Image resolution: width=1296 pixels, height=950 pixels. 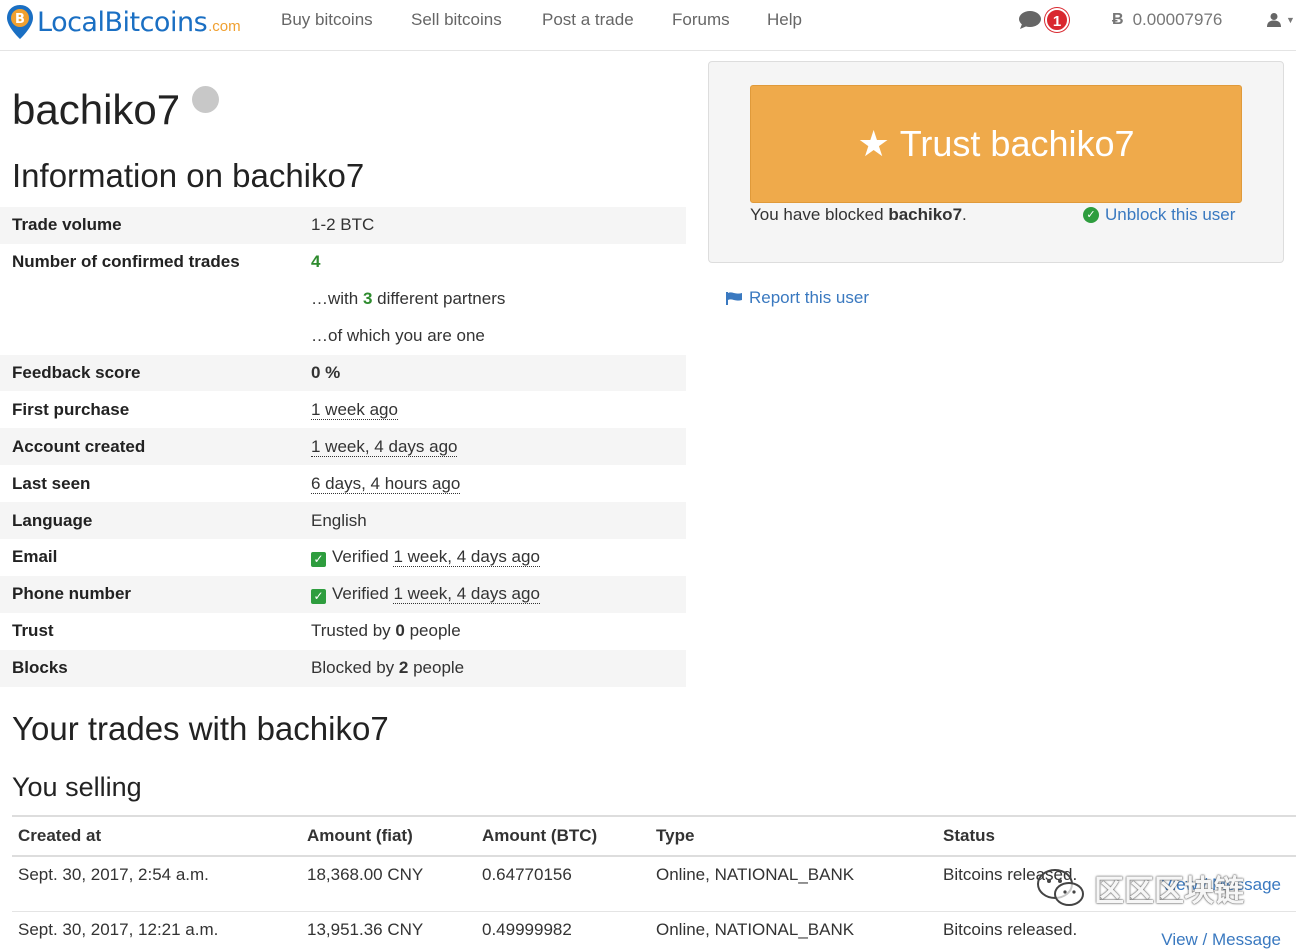 What do you see at coordinates (466, 594) in the screenshot?
I see `phone-verified-when: 1 week, 4 days ago` at bounding box center [466, 594].